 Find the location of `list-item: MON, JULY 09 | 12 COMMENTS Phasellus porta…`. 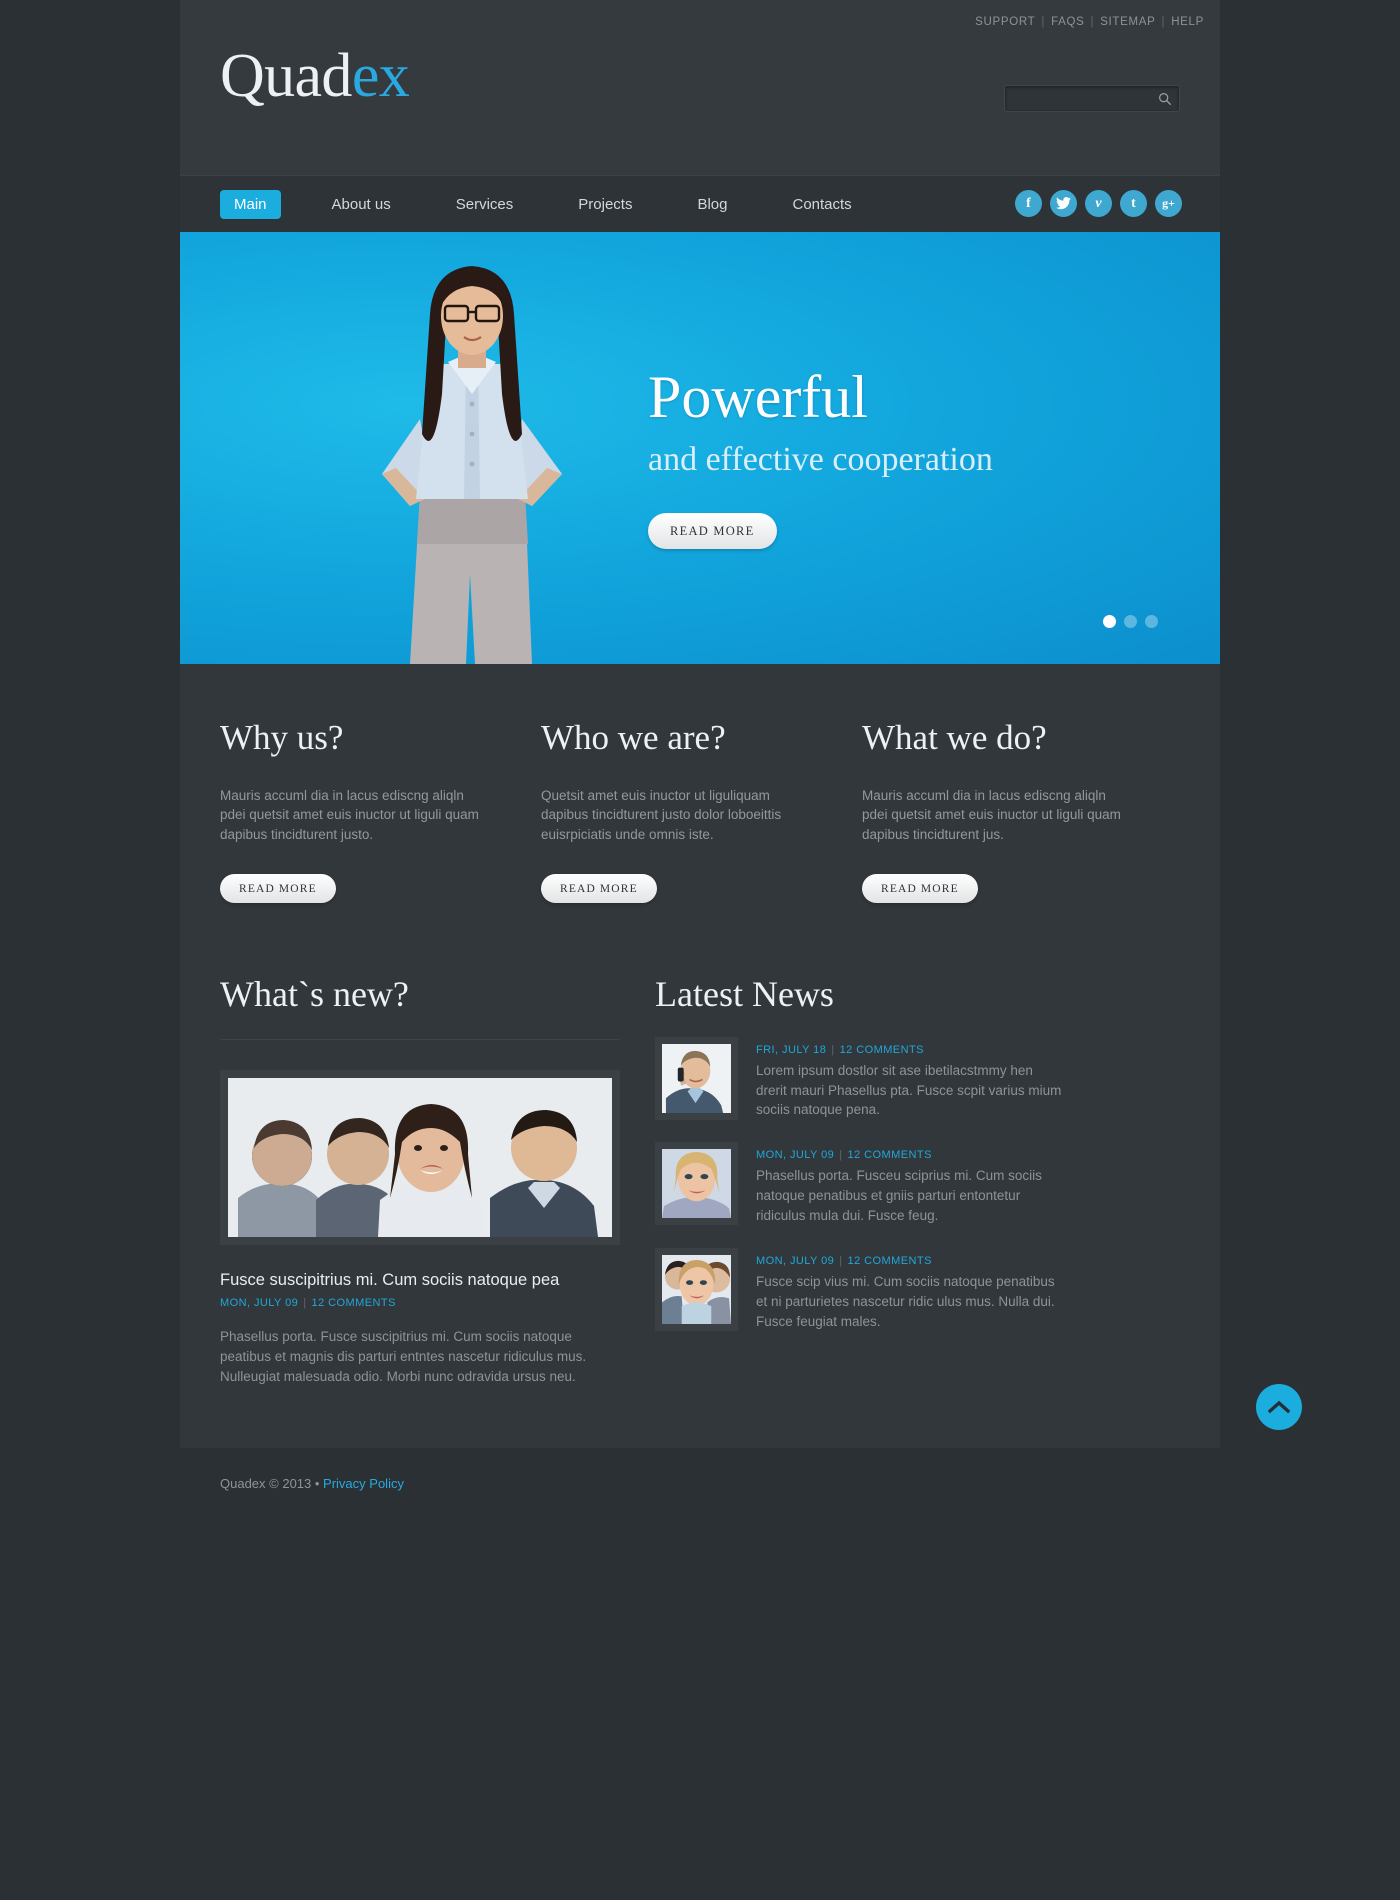

list-item: MON, JULY 09 | 12 COMMENTS Phasellus porta… is located at coordinates (860, 1184).